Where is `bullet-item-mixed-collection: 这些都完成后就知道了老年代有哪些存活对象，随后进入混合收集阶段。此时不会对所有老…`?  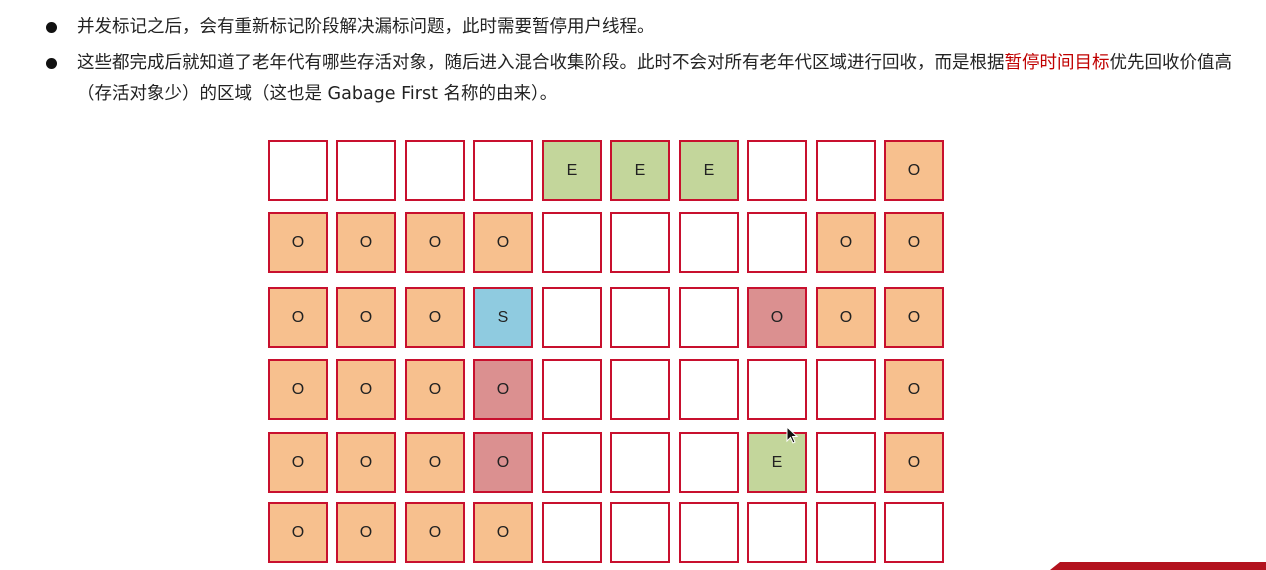 bullet-item-mixed-collection: 这些都完成后就知道了老年代有哪些存活对象，随后进入混合收集阶段。此时不会对所有老… is located at coordinates (655, 79).